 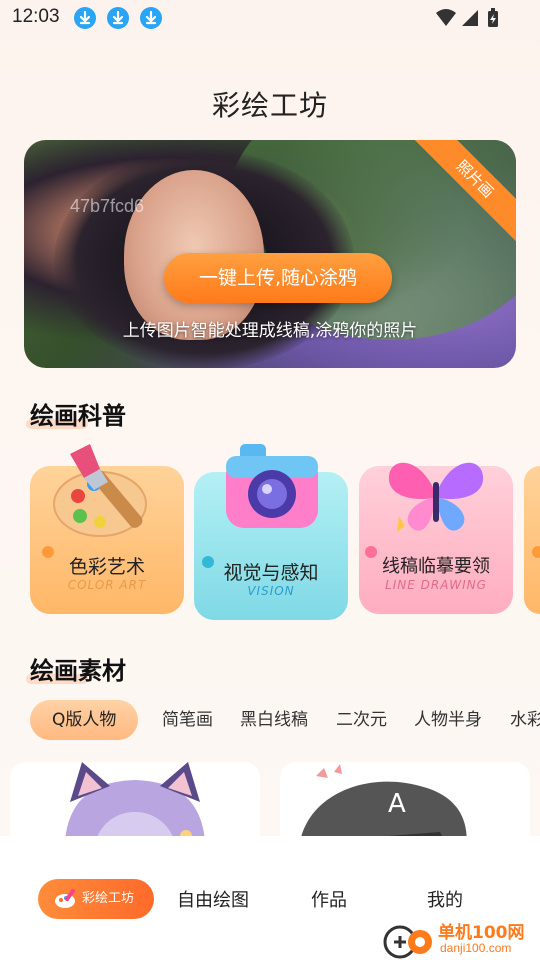 I want to click on system-status-icons, so click(x=467, y=17).